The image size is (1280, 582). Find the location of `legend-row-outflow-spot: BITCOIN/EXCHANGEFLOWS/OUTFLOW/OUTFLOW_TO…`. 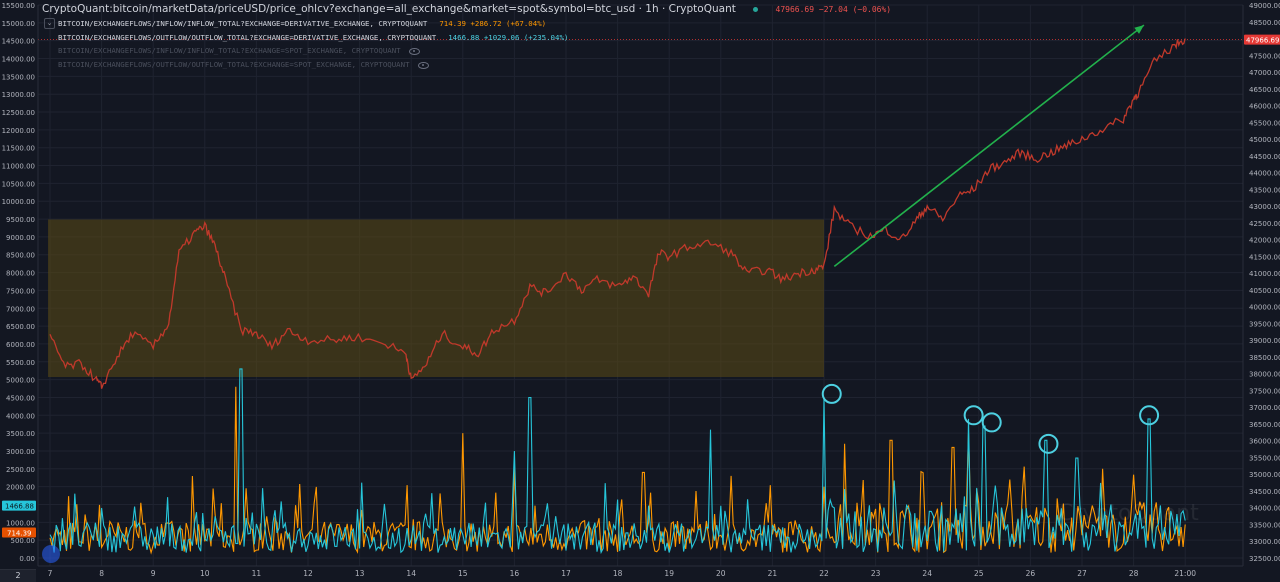

legend-row-outflow-spot: BITCOIN/EXCHANGEFLOWS/OUTFLOW/OUTFLOW_TO… is located at coordinates (243, 64).